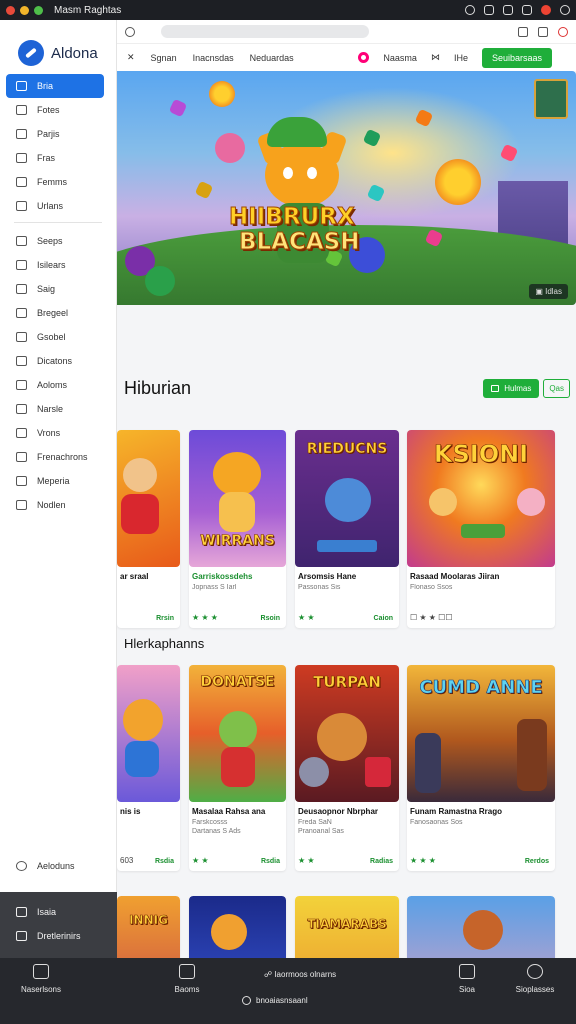 This screenshot has width=576, height=1024. Describe the element at coordinates (556, 388) in the screenshot. I see `section-secondary-button: Qas` at that location.